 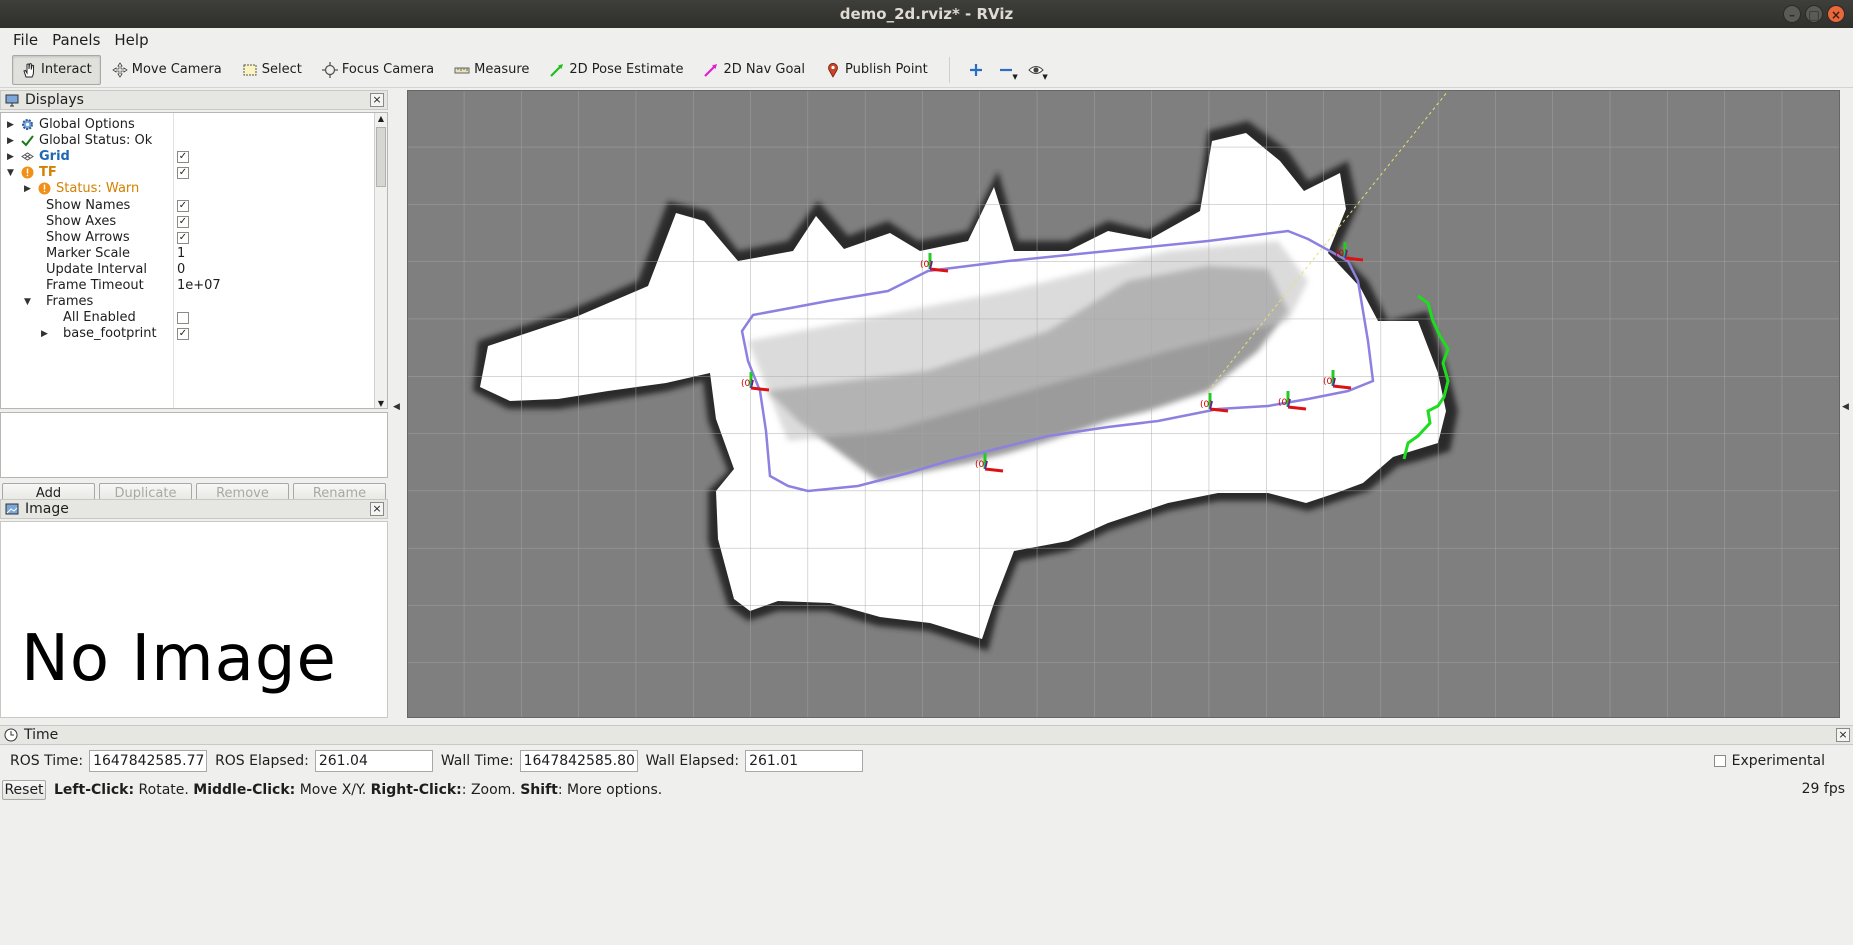 What do you see at coordinates (187, 270) in the screenshot?
I see `display-tree-row: Update Interval 0` at bounding box center [187, 270].